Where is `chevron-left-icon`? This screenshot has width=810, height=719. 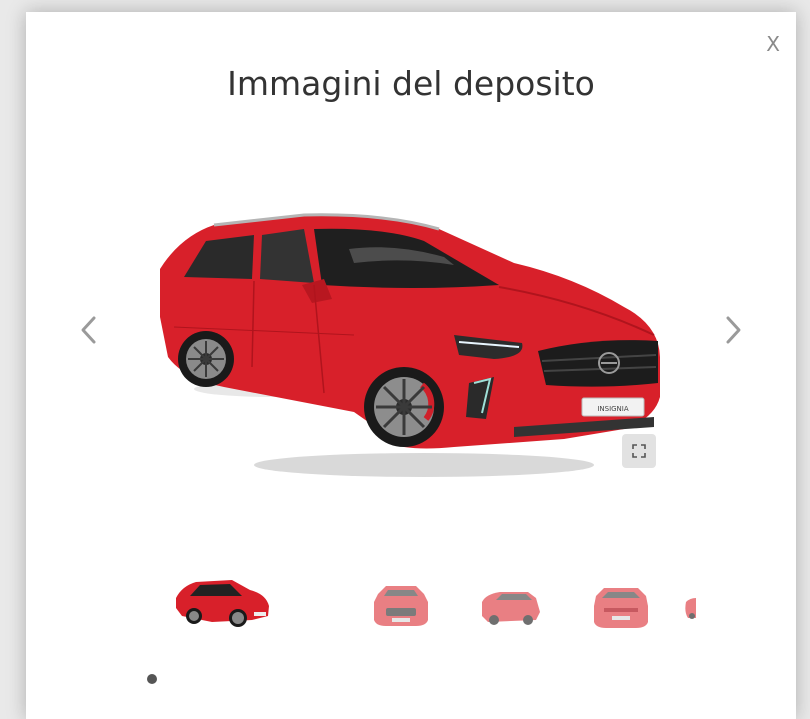
chevron-left-icon is located at coordinates (88, 330).